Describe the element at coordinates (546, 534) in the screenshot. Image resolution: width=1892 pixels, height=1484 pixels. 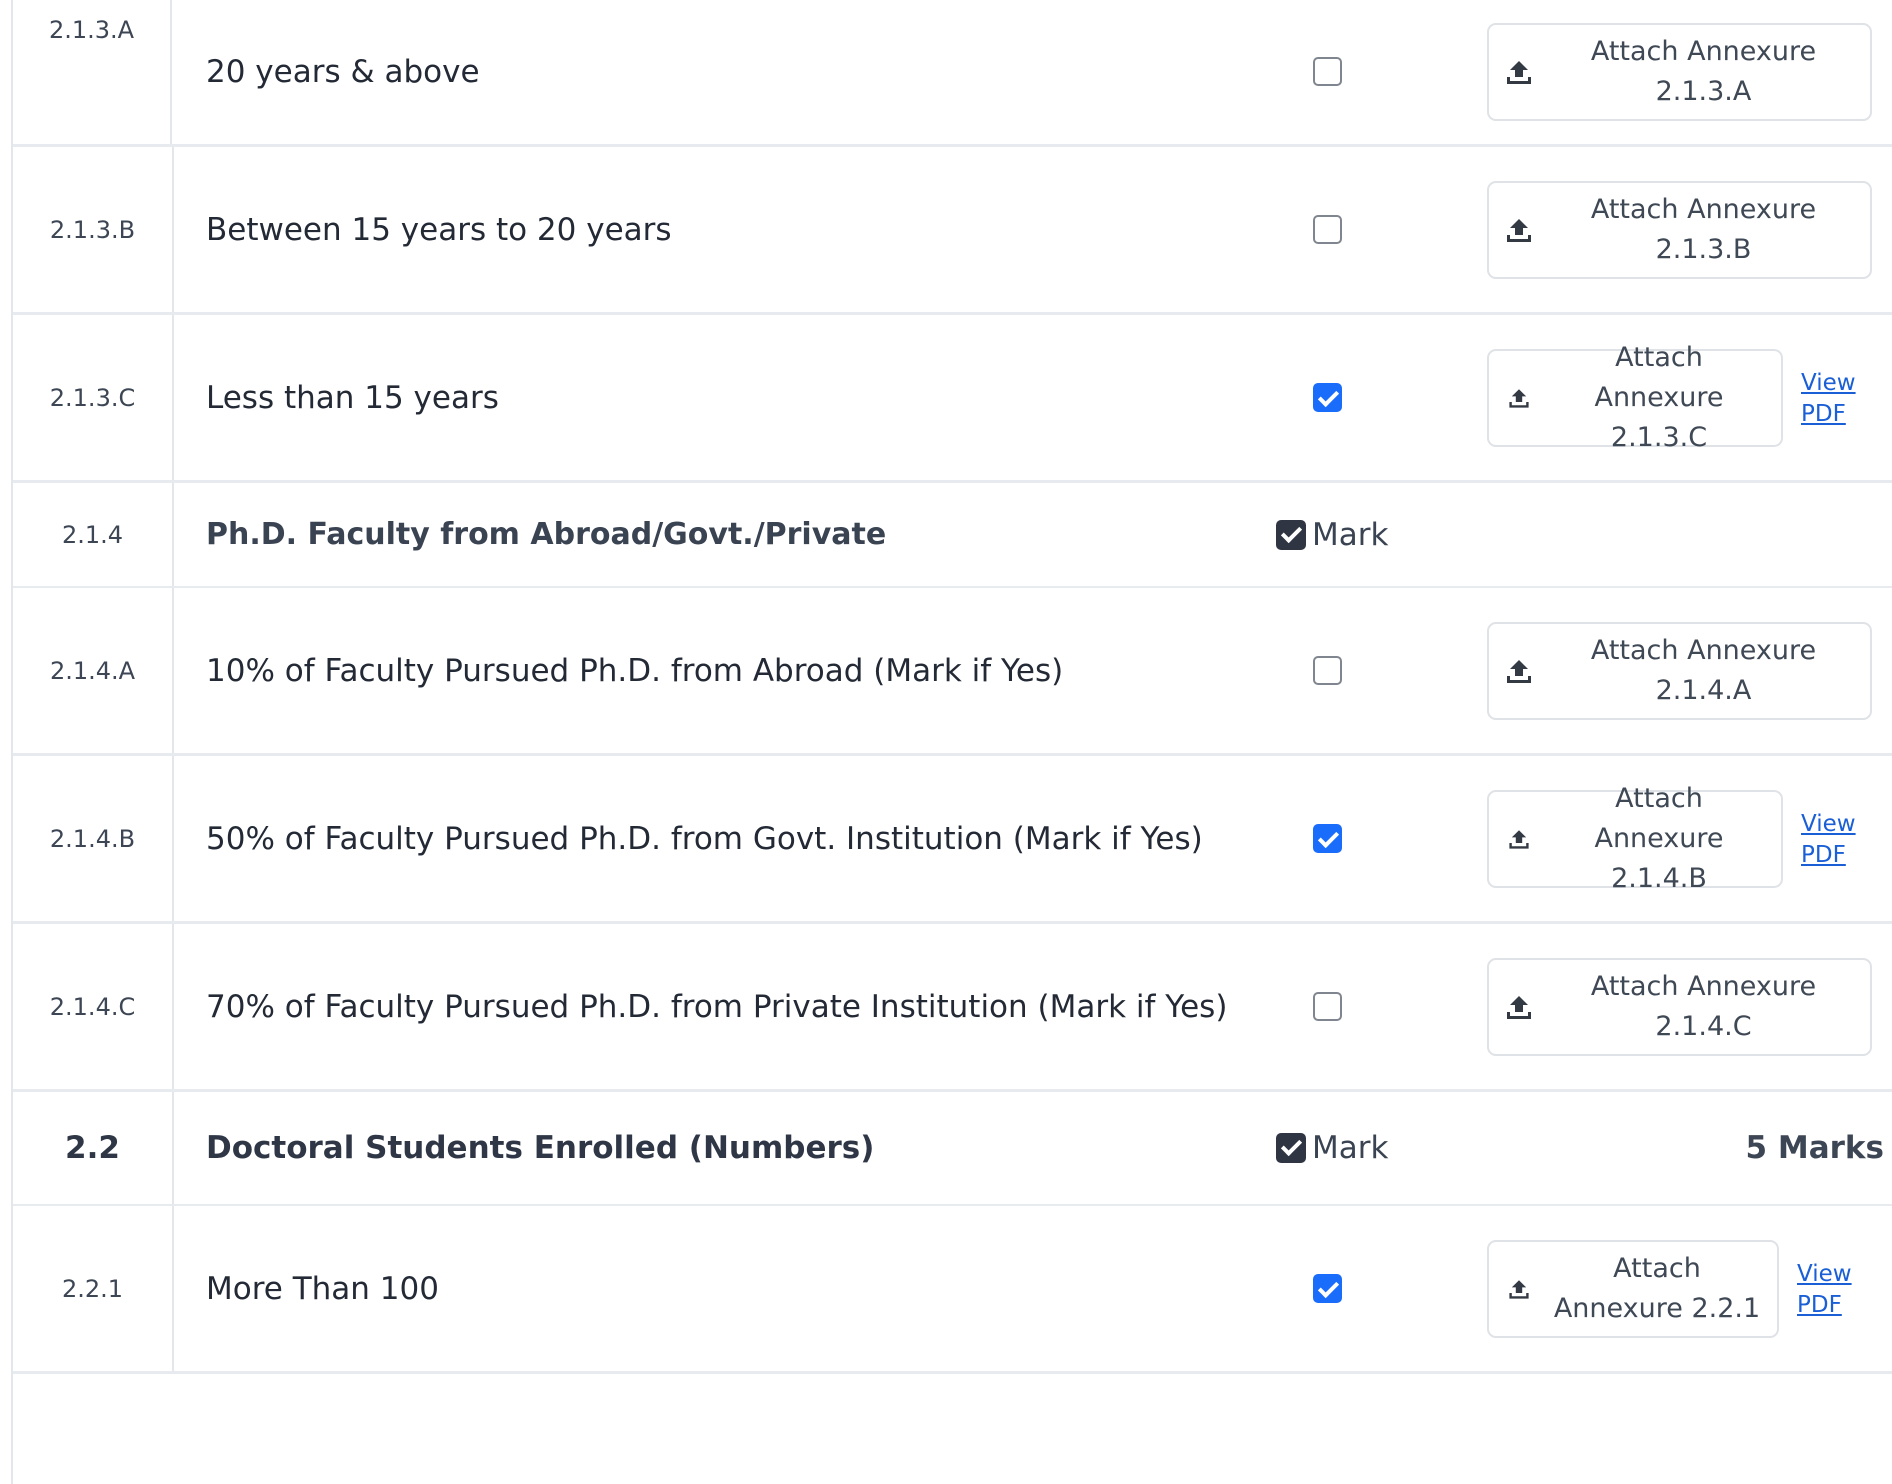
I see `section-title: Ph.D. Faculty from Abroad/Govt./Private` at that location.